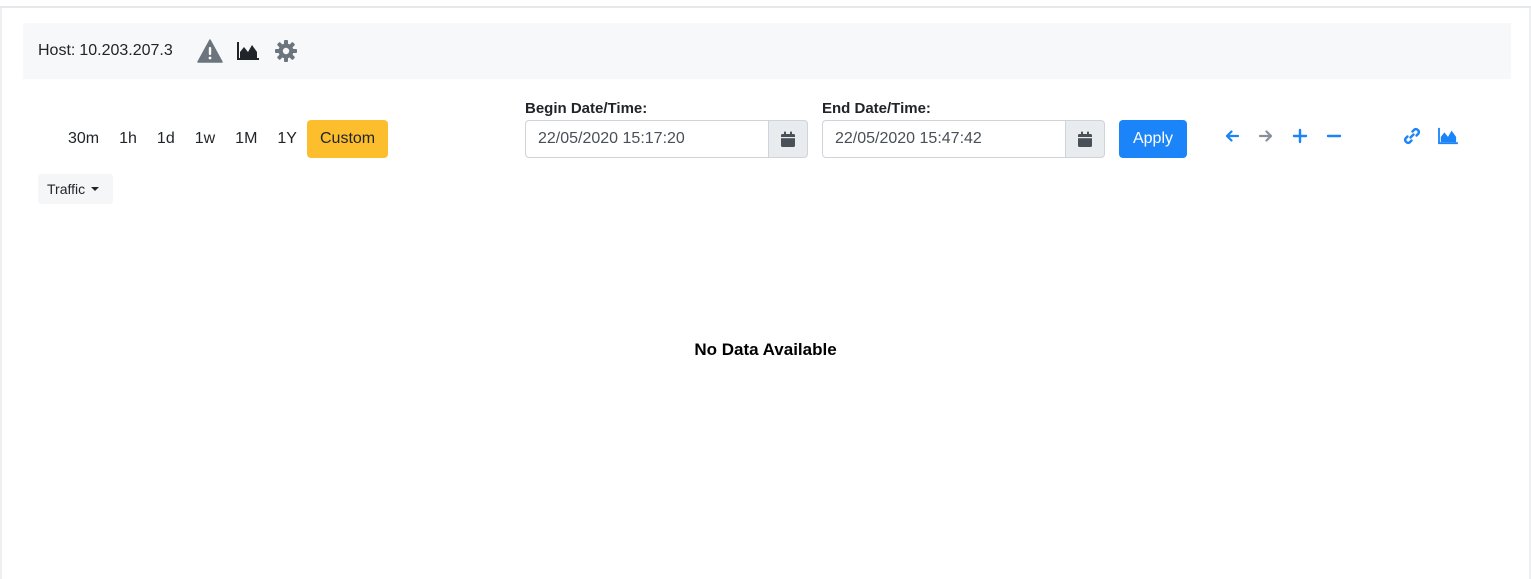  What do you see at coordinates (128, 139) in the screenshot?
I see `range-button-1h: 1h` at bounding box center [128, 139].